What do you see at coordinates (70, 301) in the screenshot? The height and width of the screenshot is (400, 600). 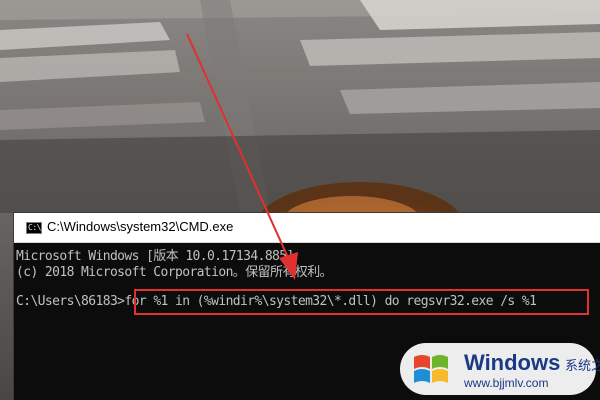 I see `console-prompt: C:\Users\86183>` at bounding box center [70, 301].